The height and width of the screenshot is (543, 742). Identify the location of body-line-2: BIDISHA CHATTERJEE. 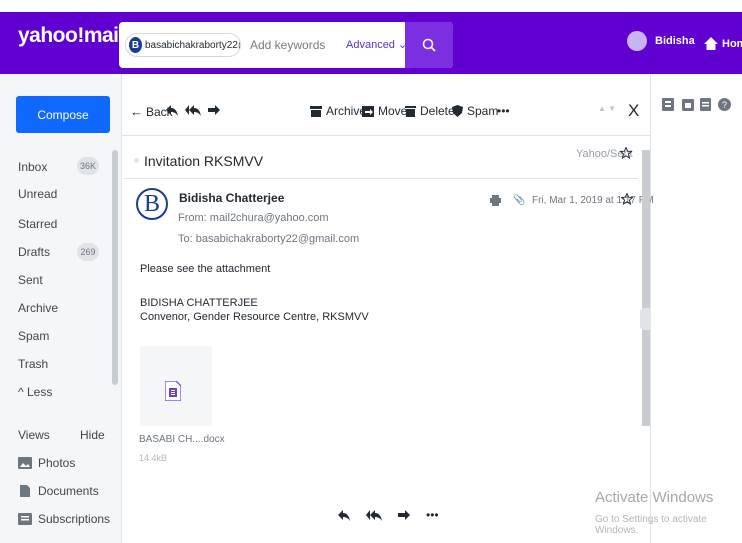
(199, 303).